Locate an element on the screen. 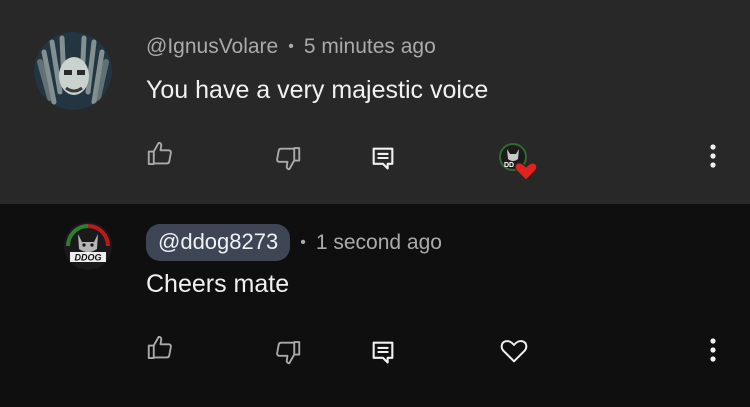 The width and height of the screenshot is (750, 407). author-handle-pill: @ddog8273 is located at coordinates (218, 242).